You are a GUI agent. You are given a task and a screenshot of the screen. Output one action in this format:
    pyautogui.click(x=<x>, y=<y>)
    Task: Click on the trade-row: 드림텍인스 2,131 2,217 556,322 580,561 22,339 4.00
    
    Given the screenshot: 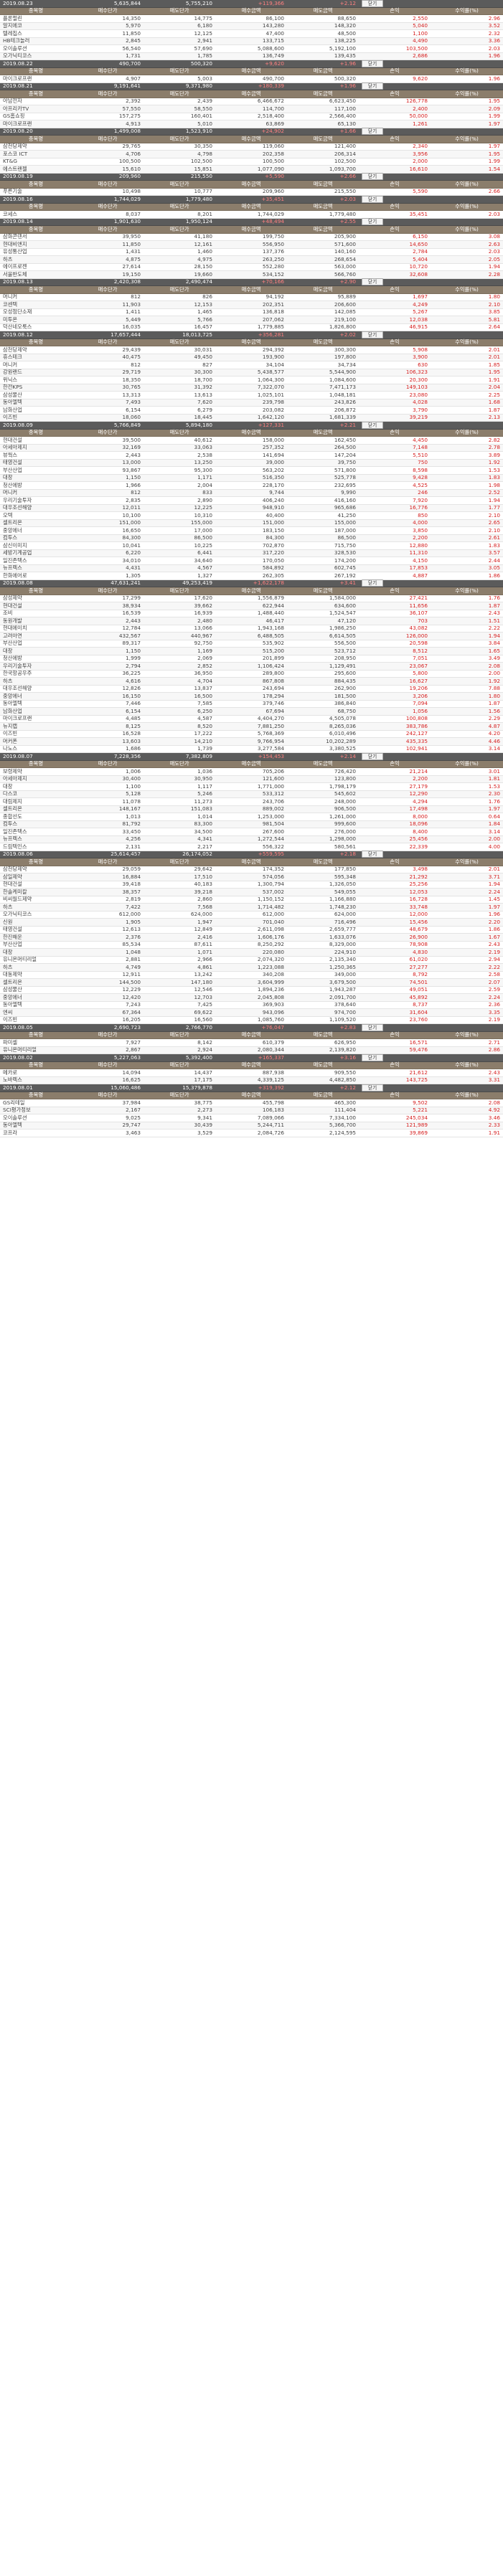 What is the action you would take?
    pyautogui.click(x=251, y=847)
    